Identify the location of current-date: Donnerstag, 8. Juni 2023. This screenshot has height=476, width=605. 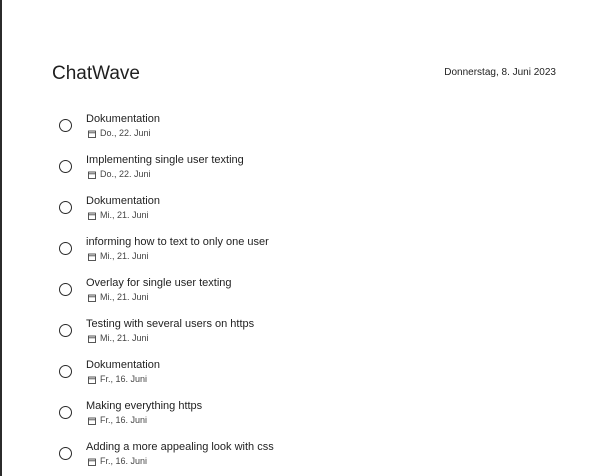
(500, 72).